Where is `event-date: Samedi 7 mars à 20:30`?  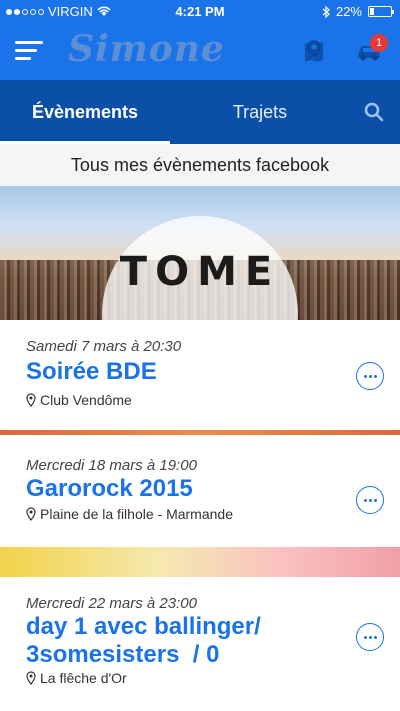
event-date: Samedi 7 mars à 20:30 is located at coordinates (104, 346).